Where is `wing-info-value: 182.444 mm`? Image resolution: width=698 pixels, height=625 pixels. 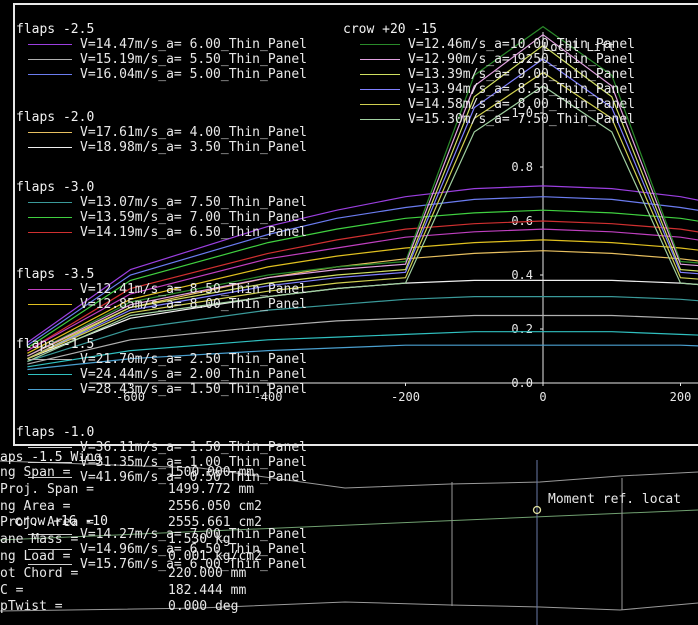
wing-info-value: 182.444 mm is located at coordinates (207, 590).